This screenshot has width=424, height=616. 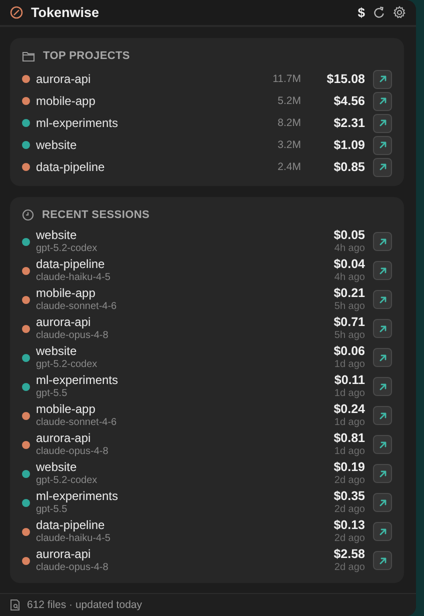 What do you see at coordinates (379, 13) in the screenshot?
I see `refresh-button` at bounding box center [379, 13].